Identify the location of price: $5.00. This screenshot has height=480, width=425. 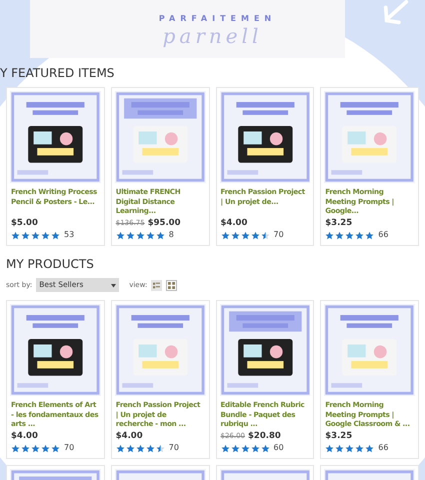
(24, 223).